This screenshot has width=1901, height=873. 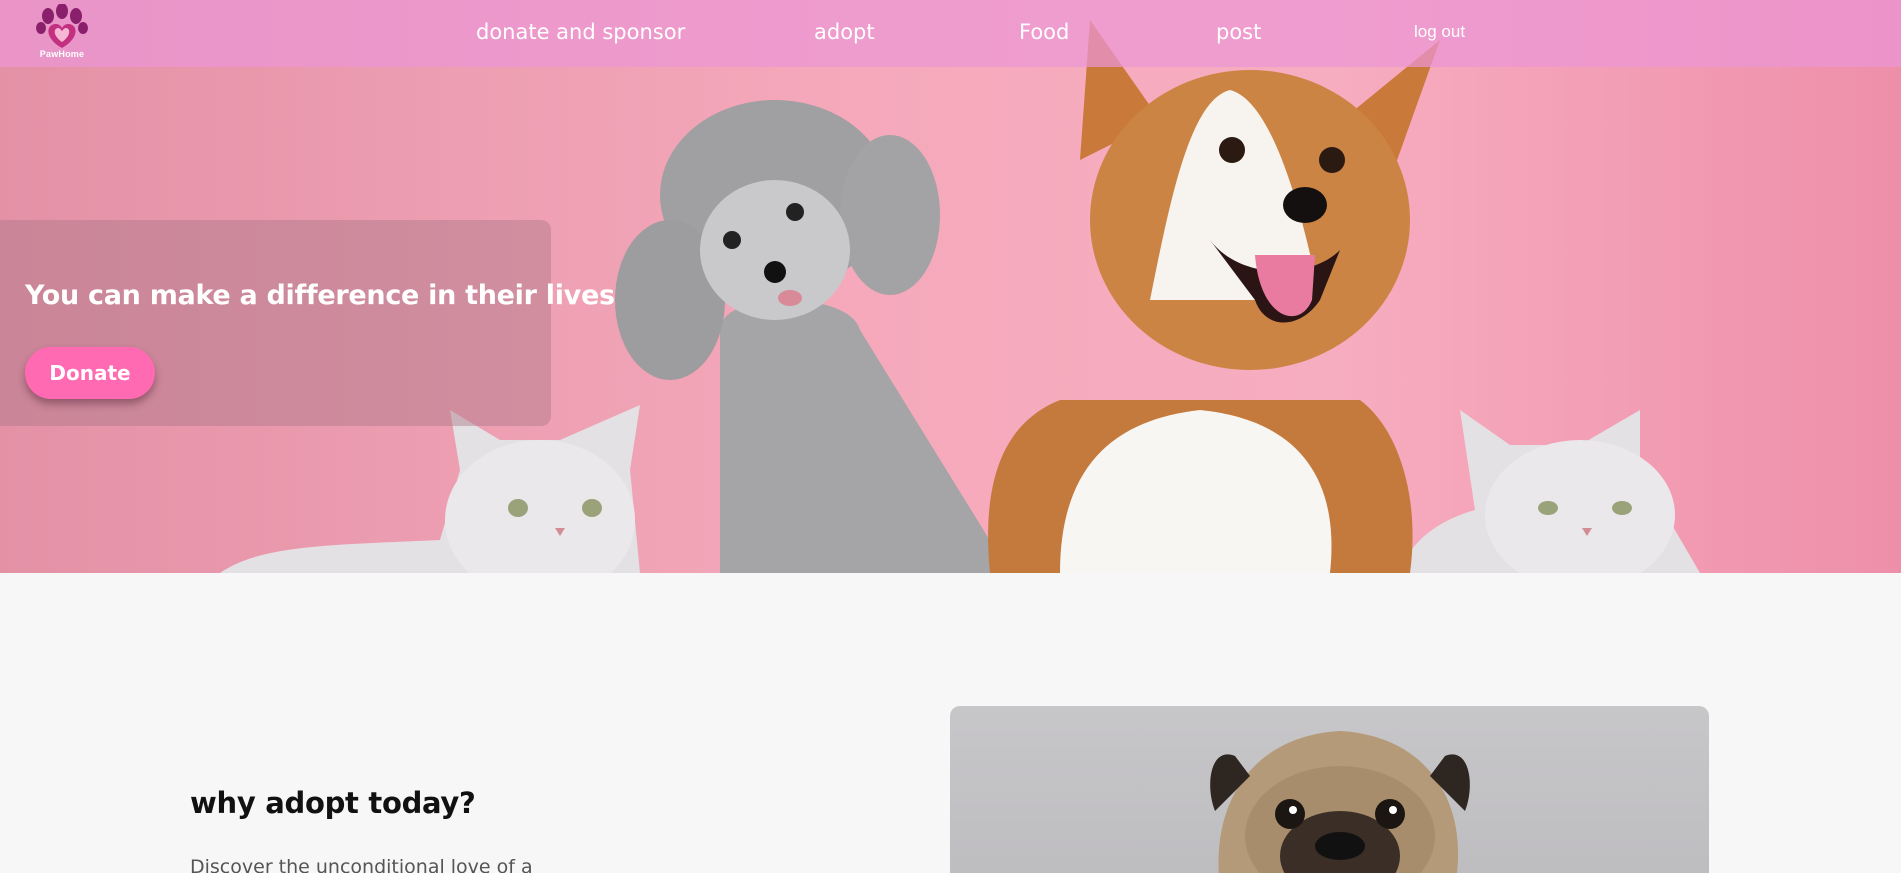 I want to click on paw-heart-icon, so click(x=62, y=25).